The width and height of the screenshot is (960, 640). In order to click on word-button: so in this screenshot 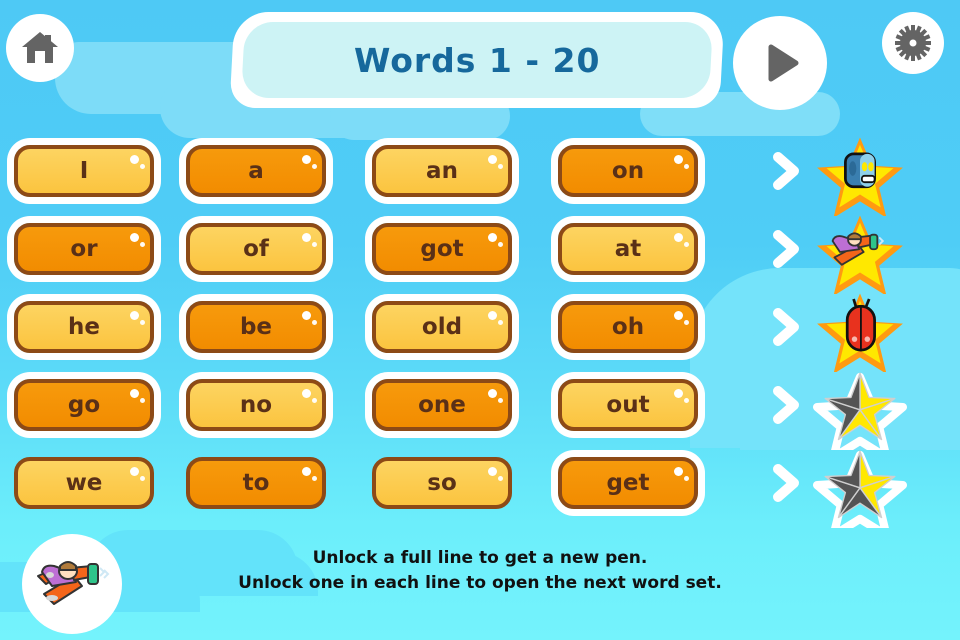, I will do `click(442, 483)`.